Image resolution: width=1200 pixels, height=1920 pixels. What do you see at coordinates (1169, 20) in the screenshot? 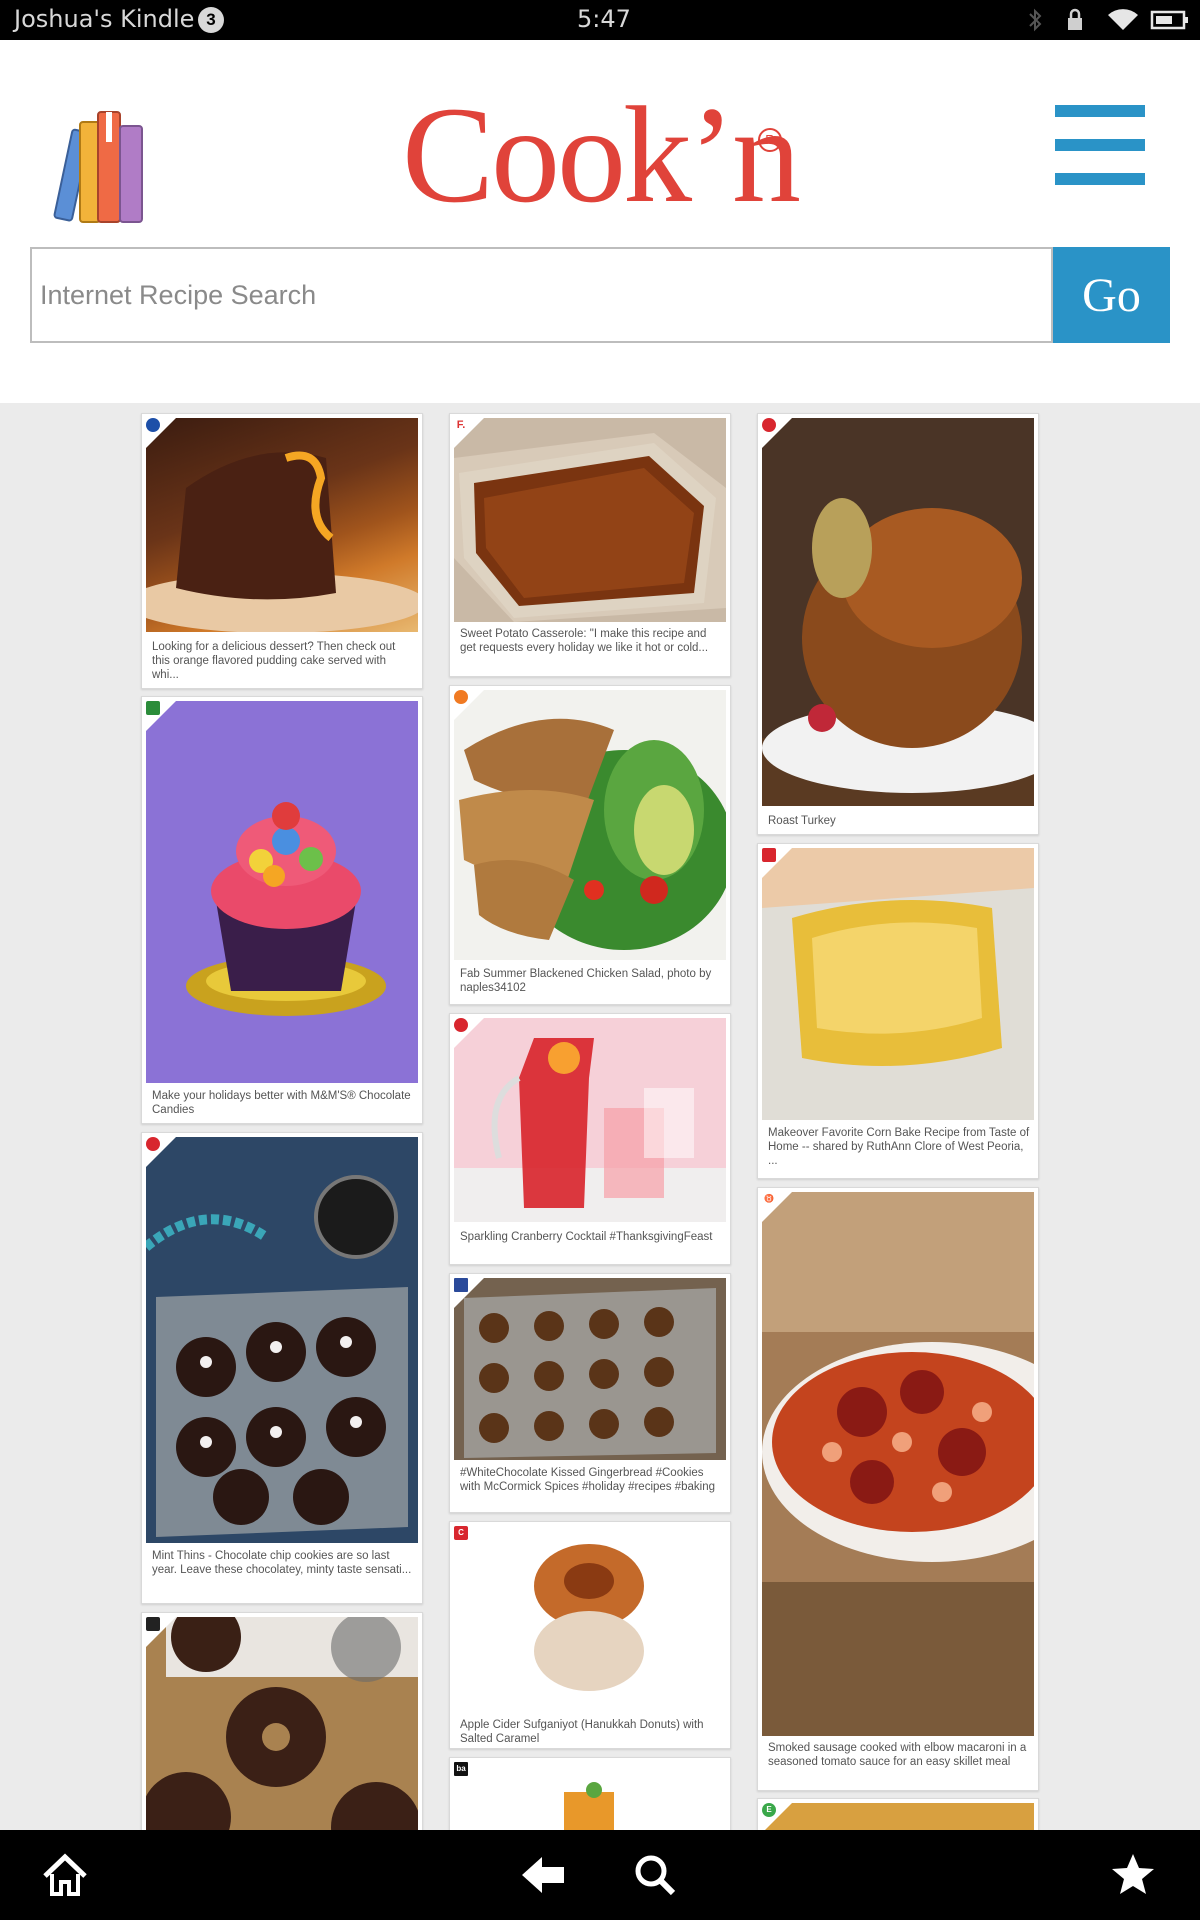
I see `battery-icon` at bounding box center [1169, 20].